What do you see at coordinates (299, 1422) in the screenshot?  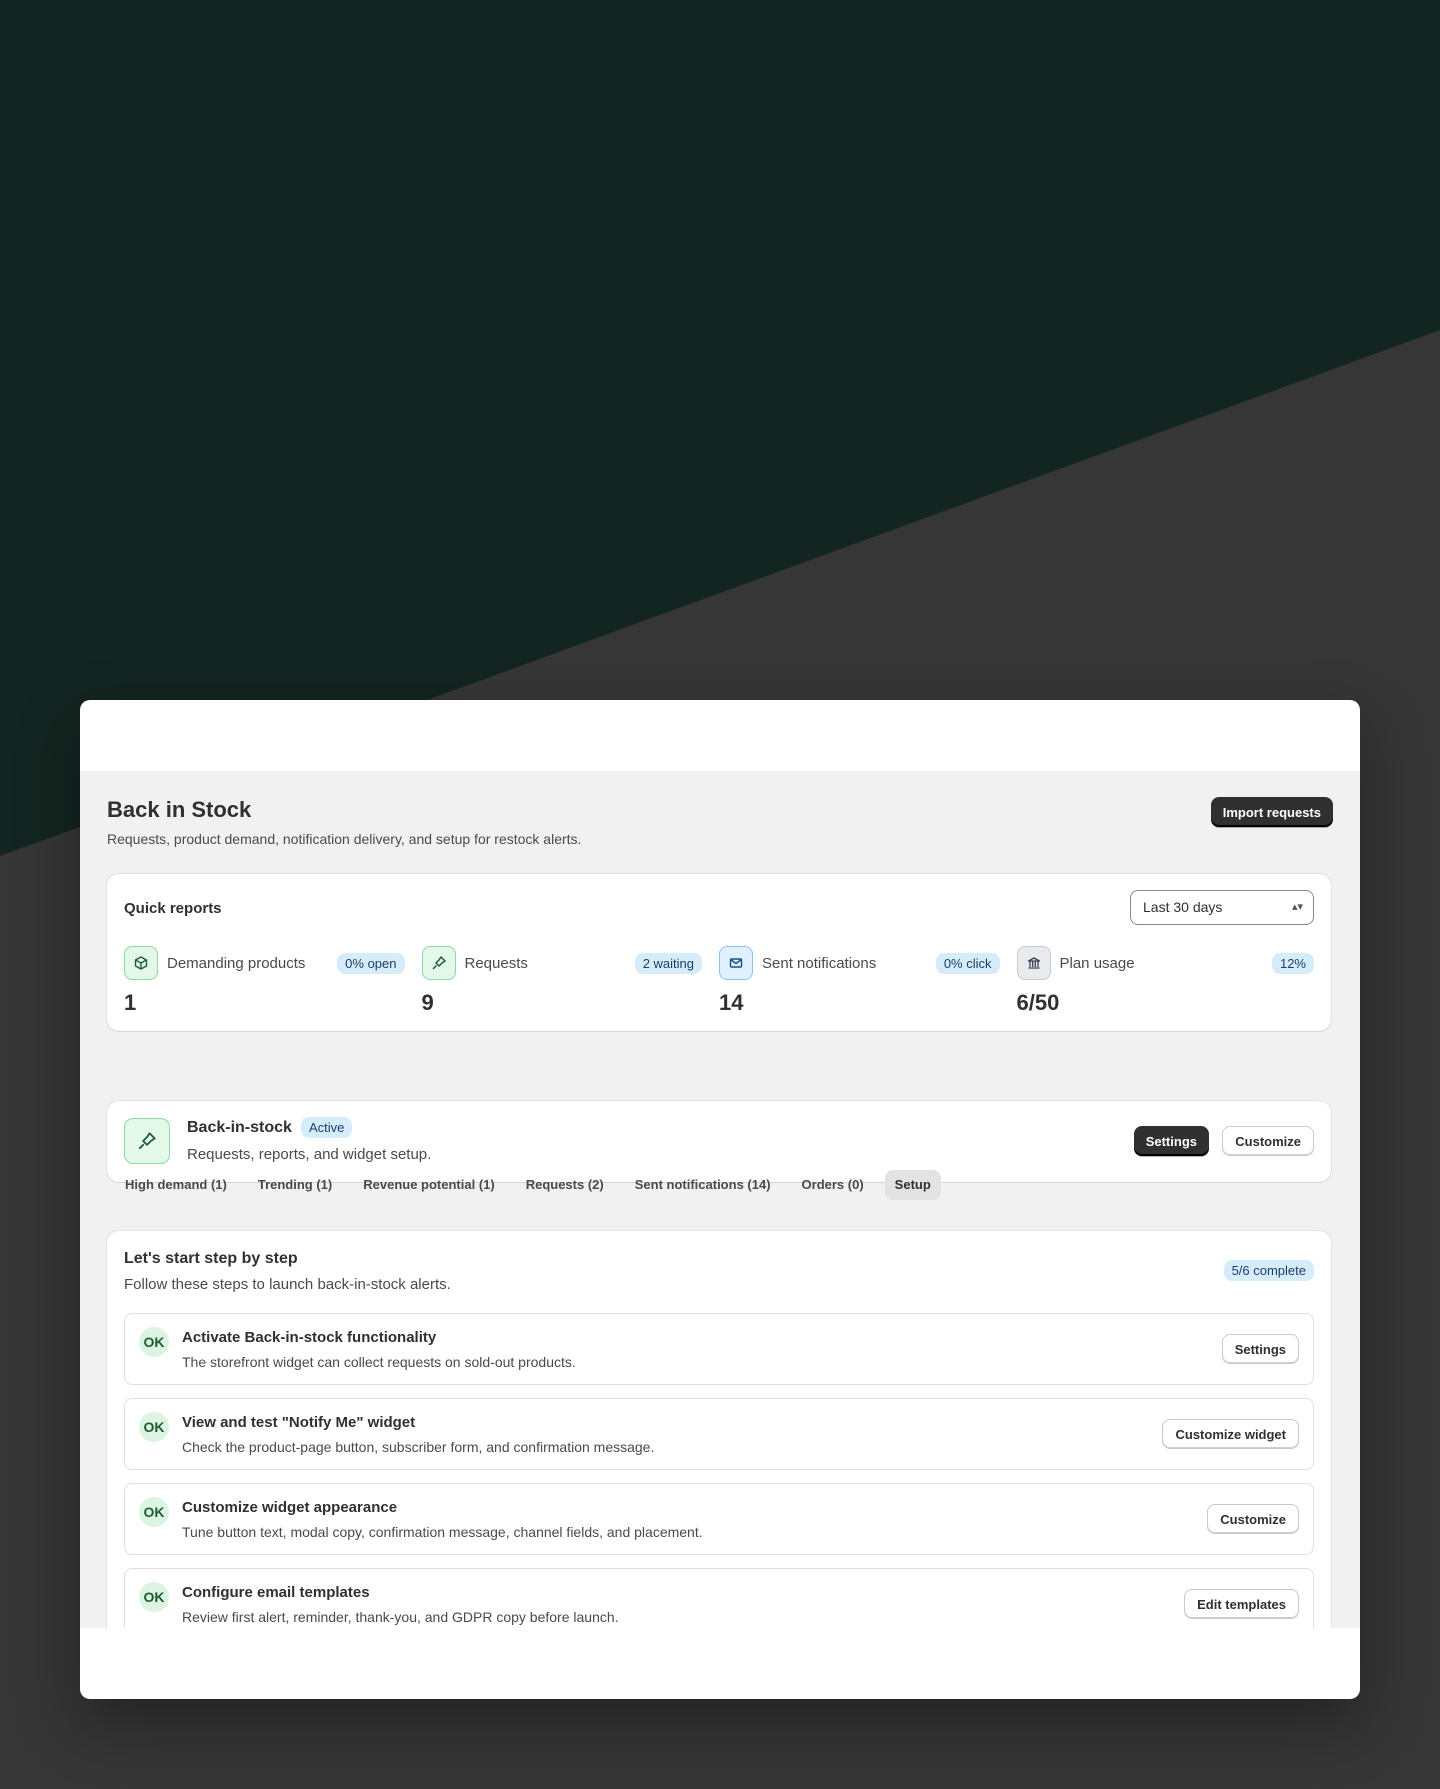 I see `step-title: View and test "Notify Me" widget` at bounding box center [299, 1422].